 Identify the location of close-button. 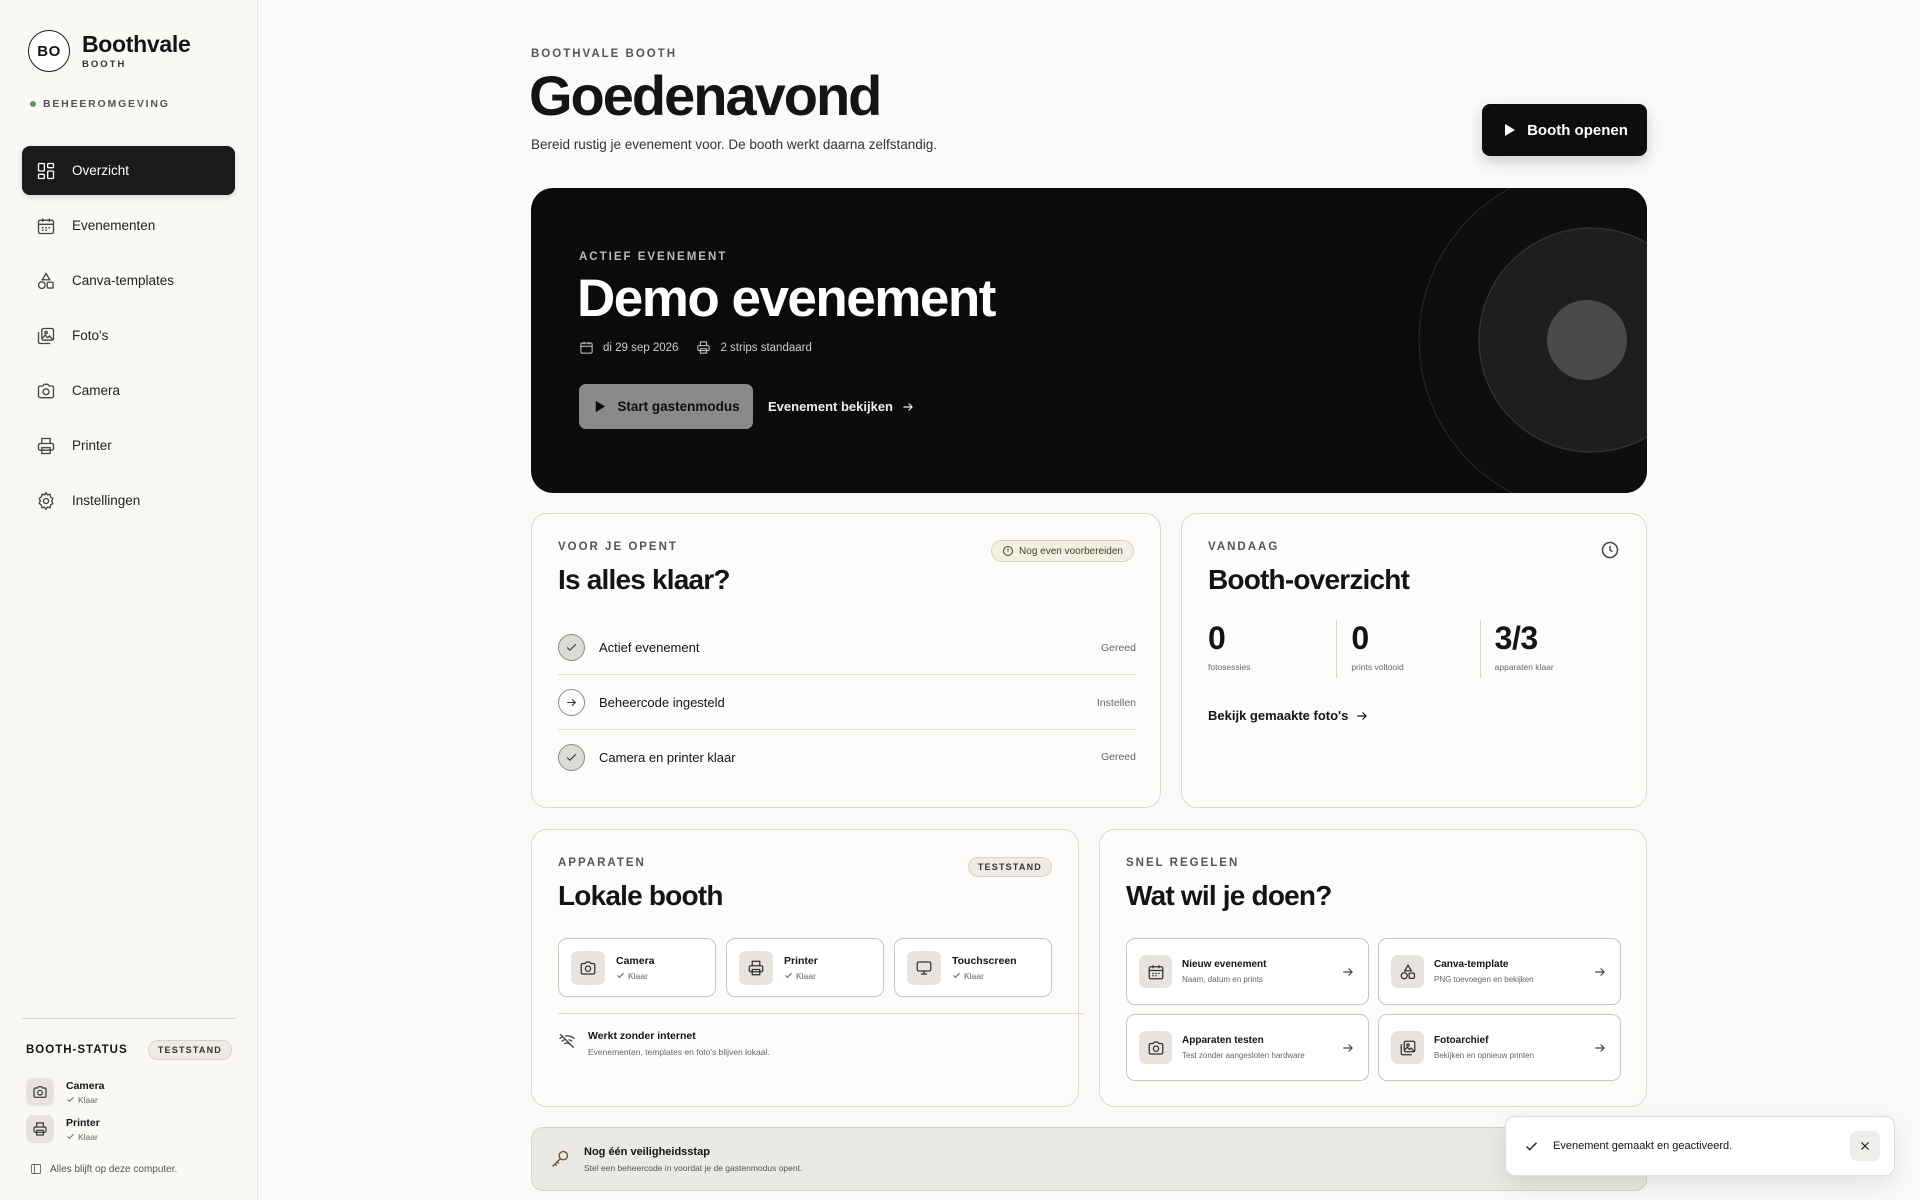
(1865, 1146).